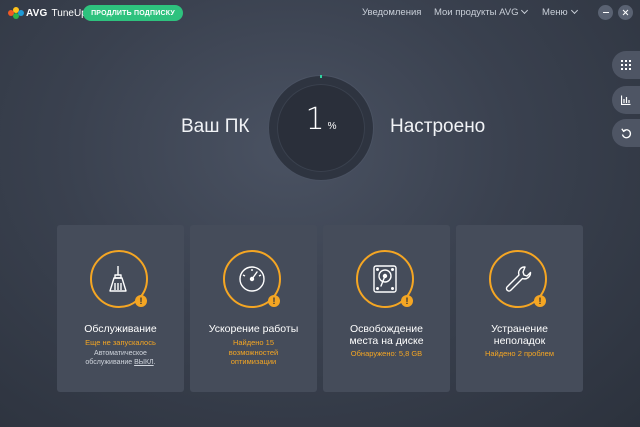 The image size is (640, 427). I want to click on your-pc-label: Ваш ПК, so click(215, 126).